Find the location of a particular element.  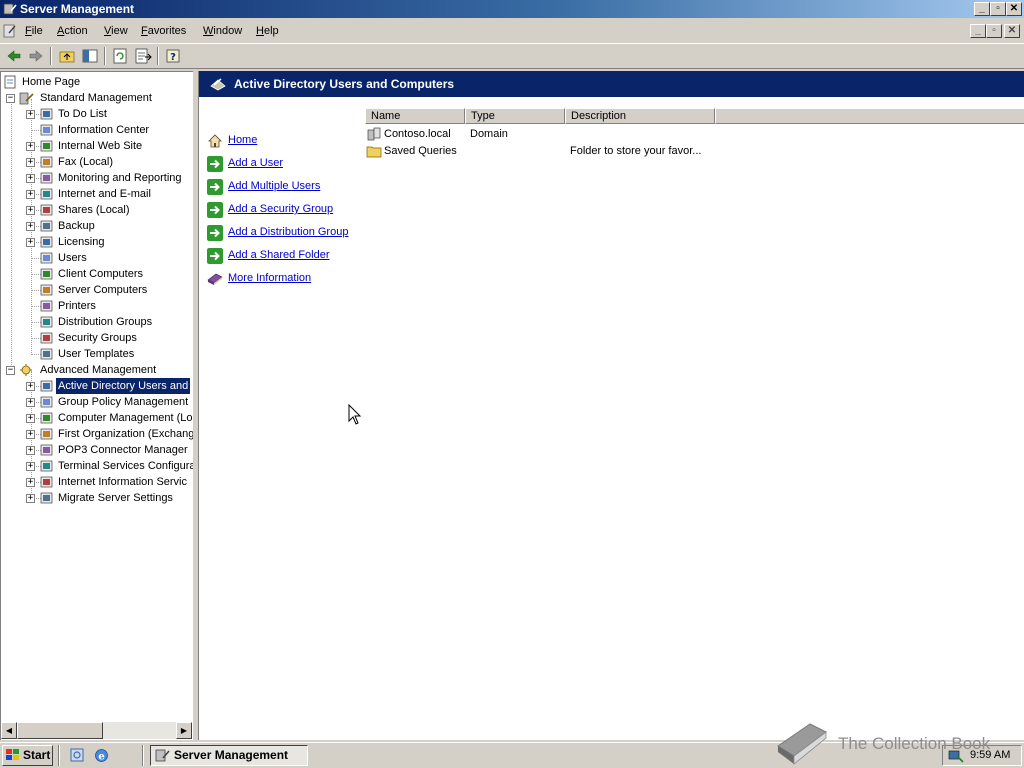

tree-label: Migrate Server Settings is located at coordinates (115, 498).